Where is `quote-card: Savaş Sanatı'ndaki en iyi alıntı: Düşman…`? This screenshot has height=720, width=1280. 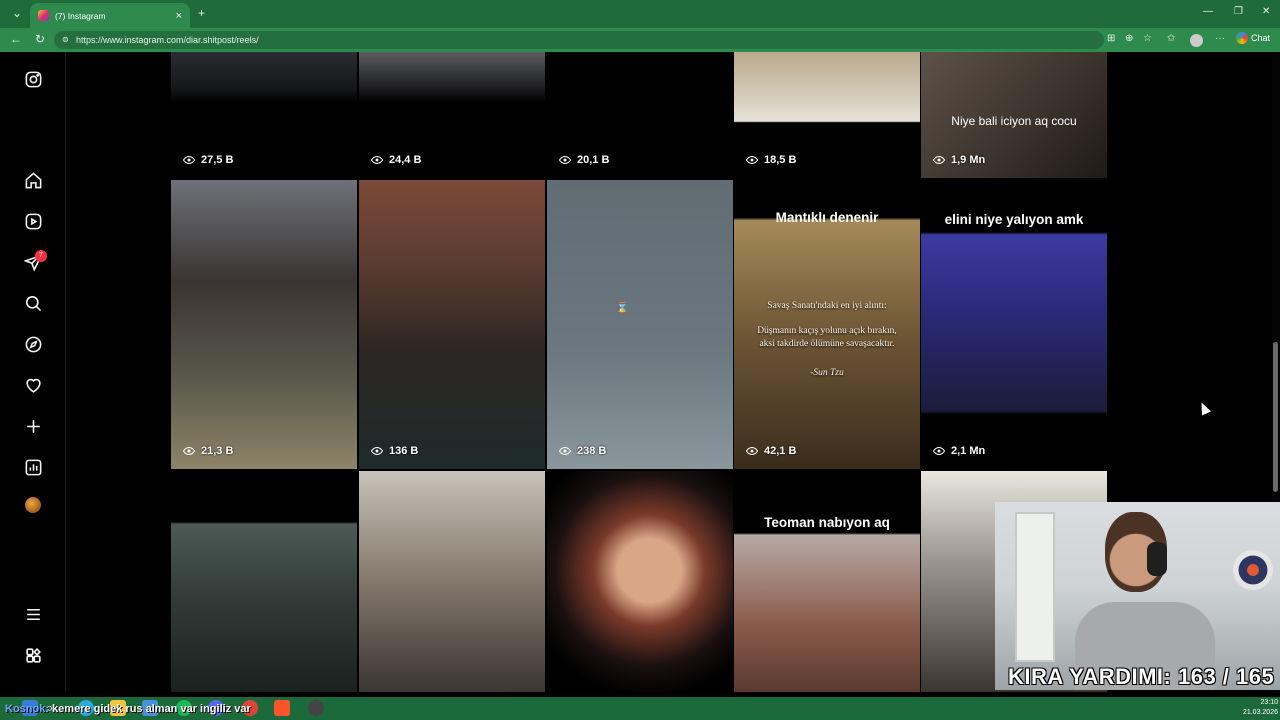 quote-card: Savaş Sanatı'ndaki en iyi alıntı: Düşman… is located at coordinates (827, 340).